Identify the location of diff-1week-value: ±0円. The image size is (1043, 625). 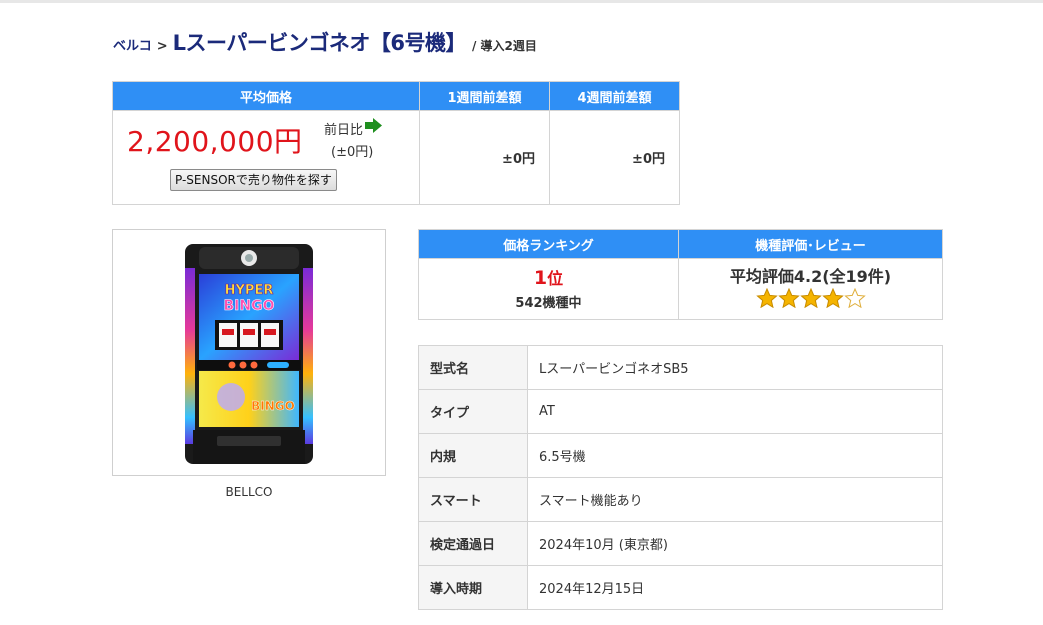
(518, 159).